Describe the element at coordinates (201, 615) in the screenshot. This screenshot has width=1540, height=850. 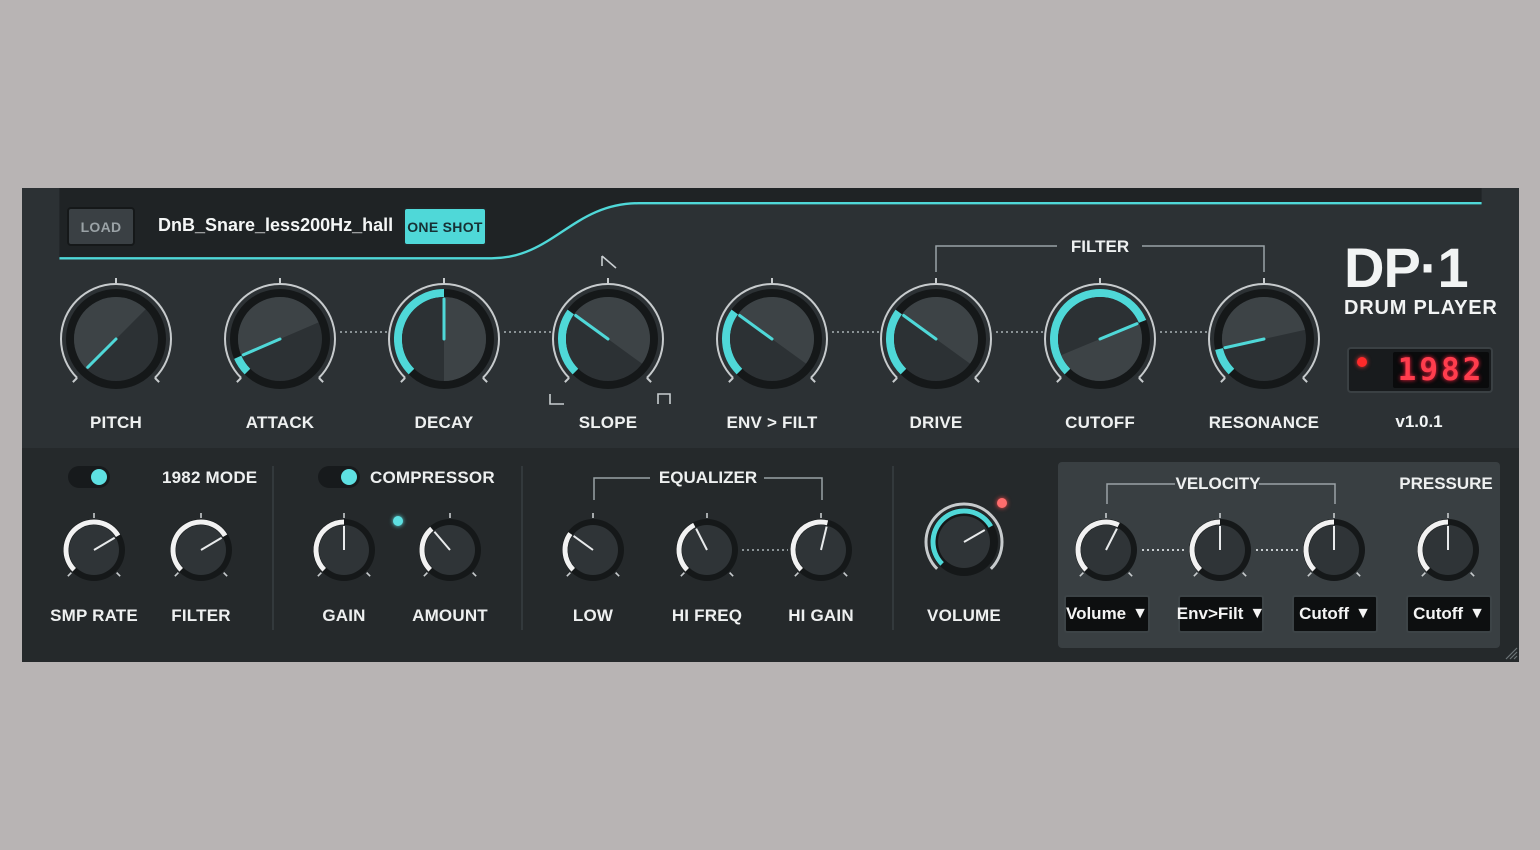
I see `filter-label: FILTER` at that location.